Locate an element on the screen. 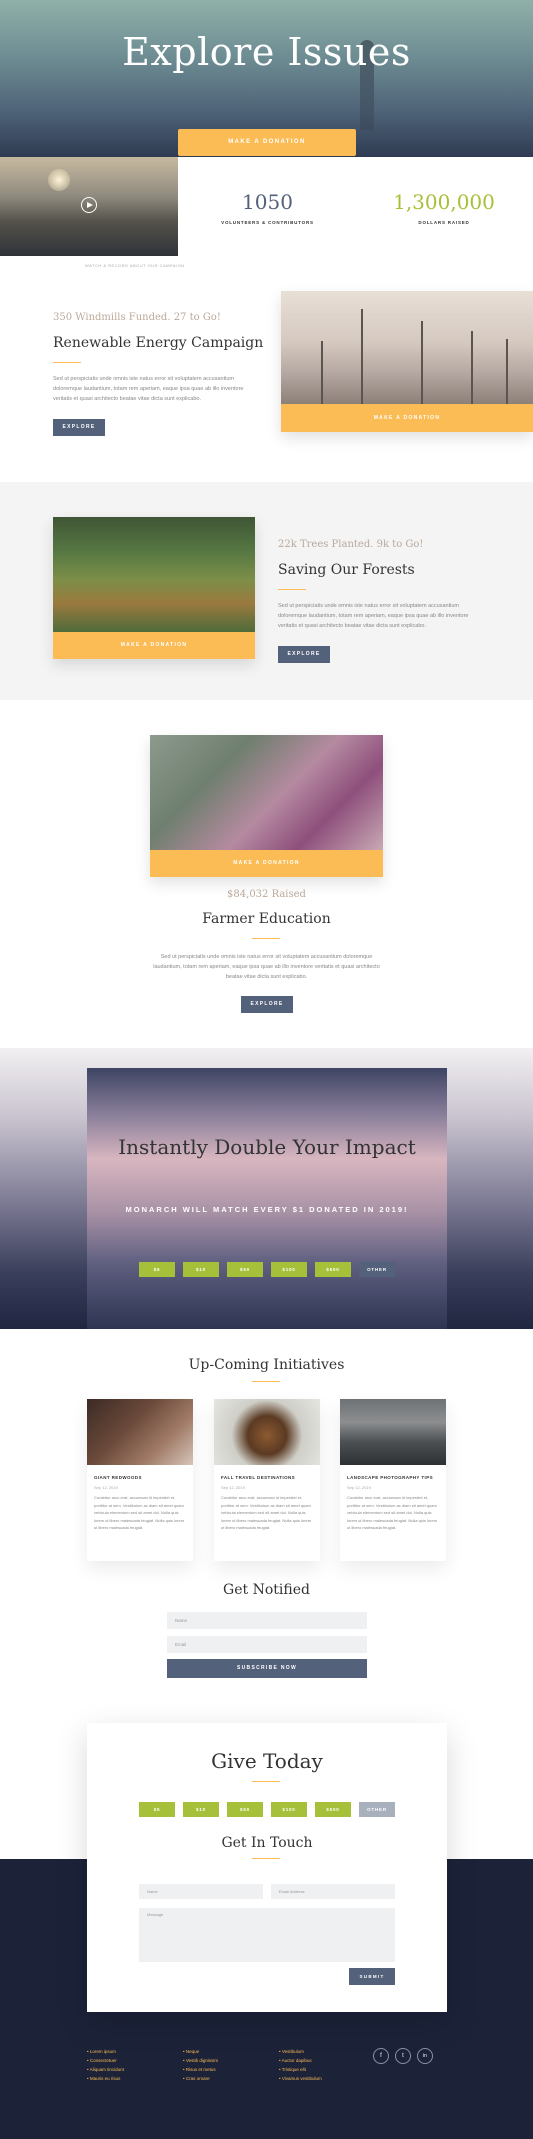  impact-amount-5: $5 is located at coordinates (157, 1269).